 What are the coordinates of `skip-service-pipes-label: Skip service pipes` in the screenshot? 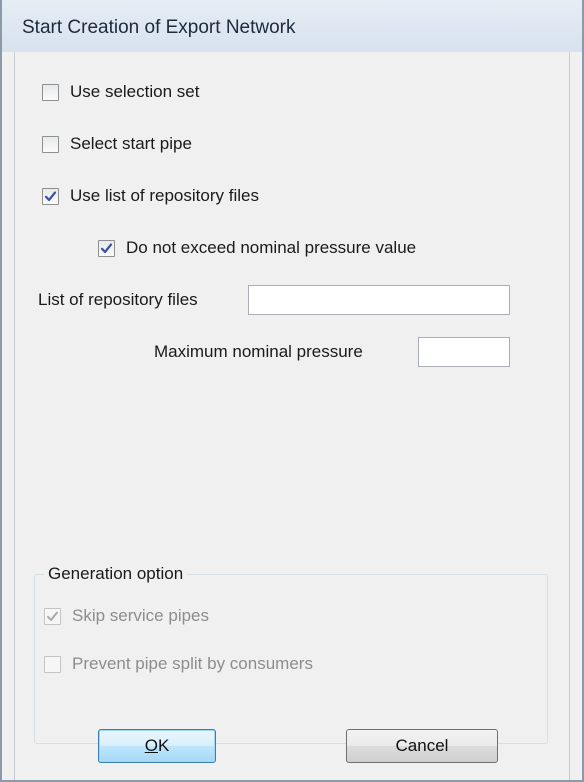 It's located at (141, 615).